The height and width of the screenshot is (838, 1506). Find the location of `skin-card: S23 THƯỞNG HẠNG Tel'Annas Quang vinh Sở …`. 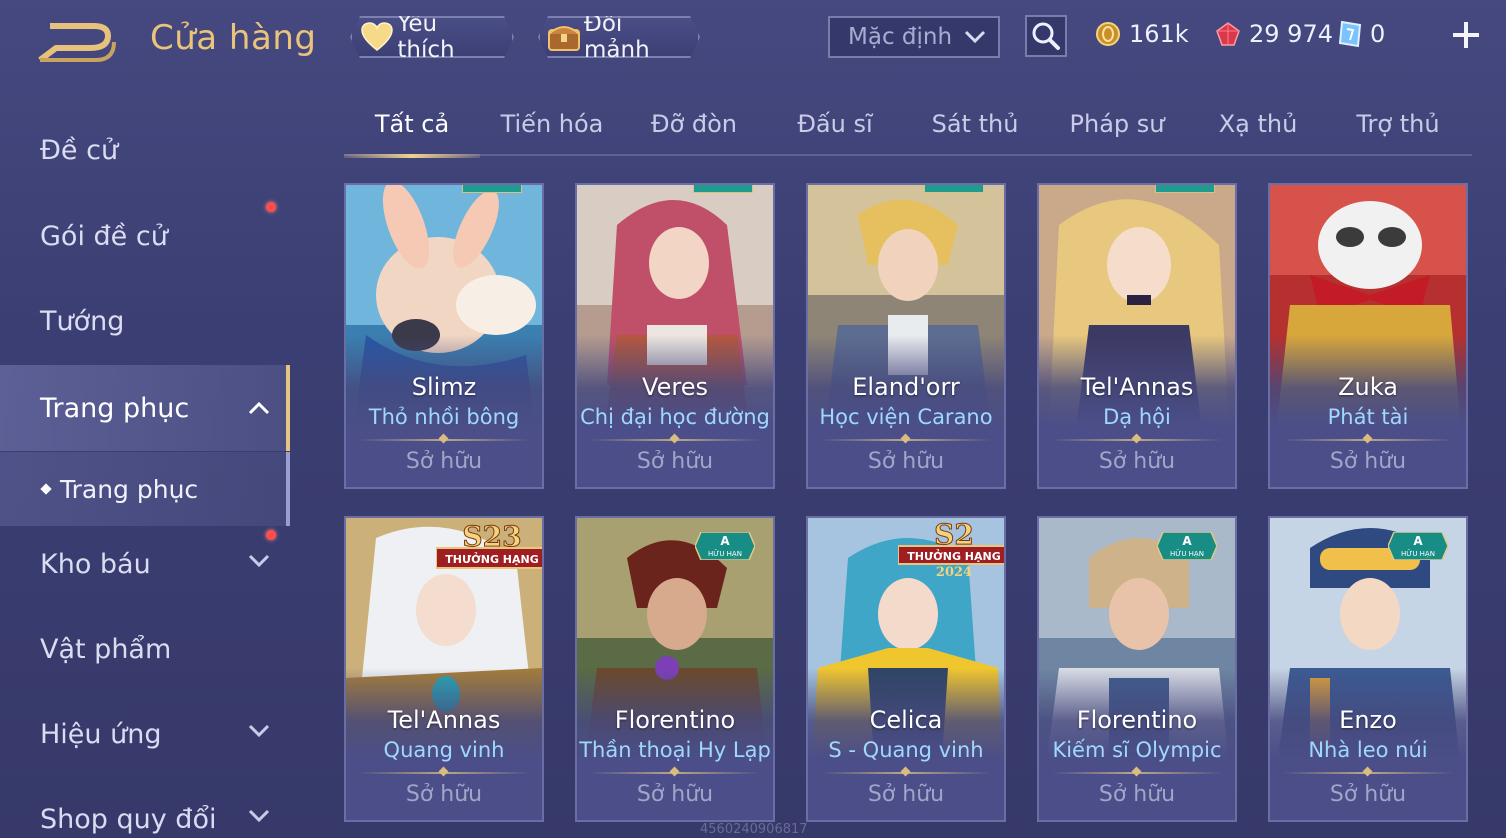

skin-card: S23 THƯỞNG HẠNG Tel'Annas Quang vinh Sở … is located at coordinates (444, 669).